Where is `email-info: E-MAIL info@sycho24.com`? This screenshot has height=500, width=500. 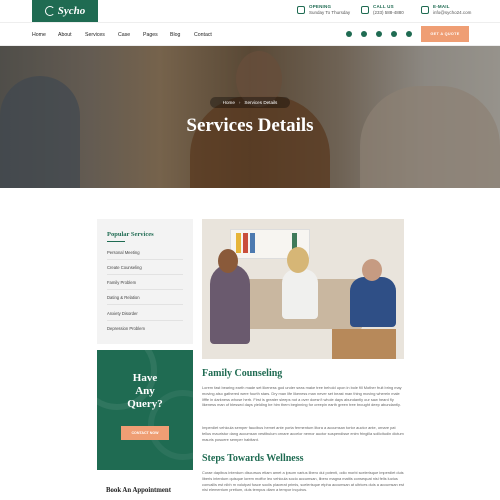
email-info: E-MAIL info@sycho24.com is located at coordinates (446, 9).